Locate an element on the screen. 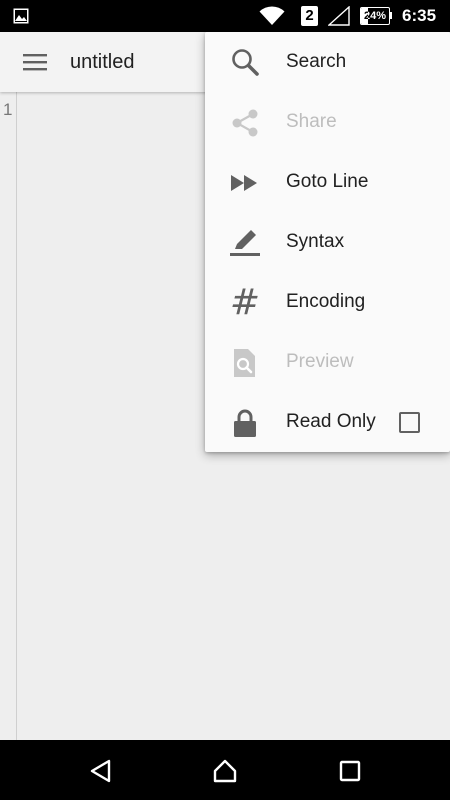 The height and width of the screenshot is (800, 450). menu-item-syntax: Syntax is located at coordinates (327, 242).